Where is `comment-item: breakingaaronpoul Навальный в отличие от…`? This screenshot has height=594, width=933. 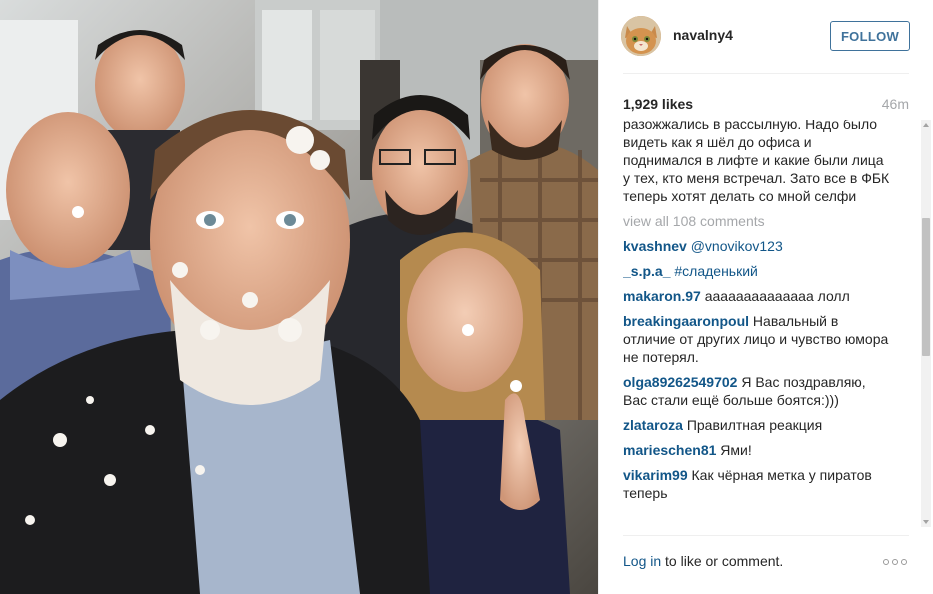 comment-item: breakingaaronpoul Навальный в отличие от… is located at coordinates (758, 339).